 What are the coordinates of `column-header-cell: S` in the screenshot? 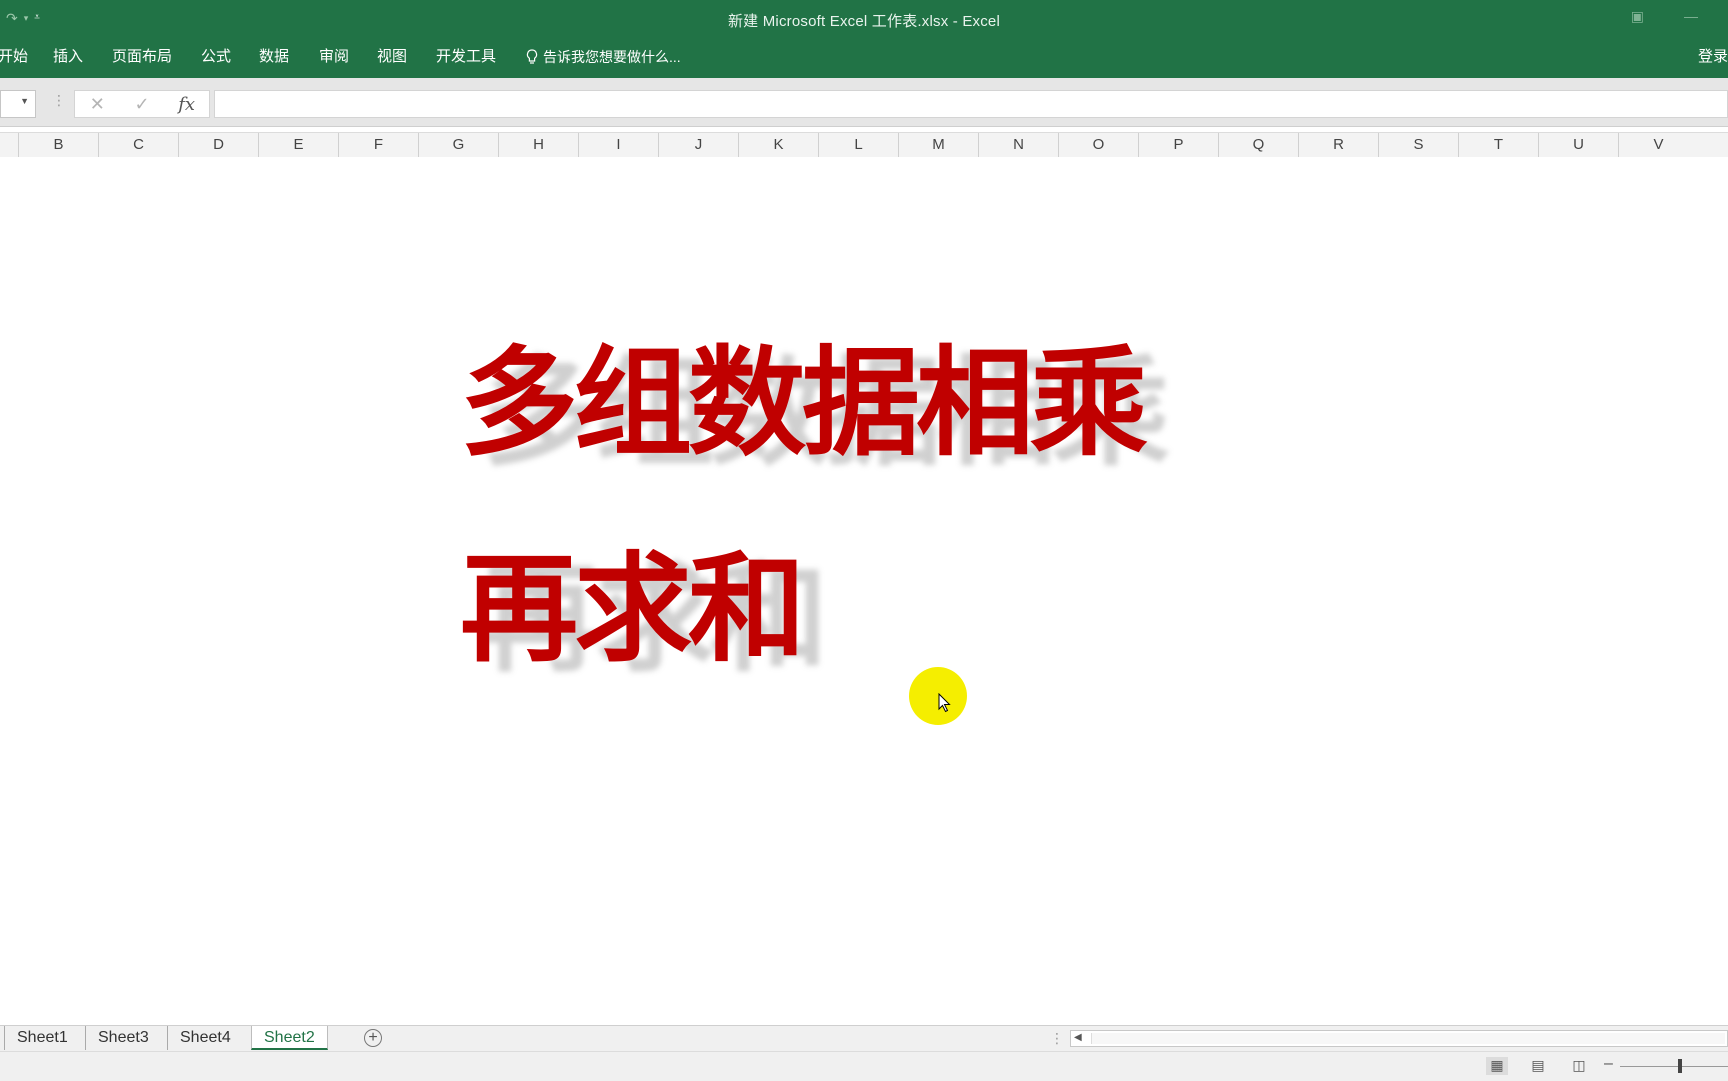 It's located at (1418, 145).